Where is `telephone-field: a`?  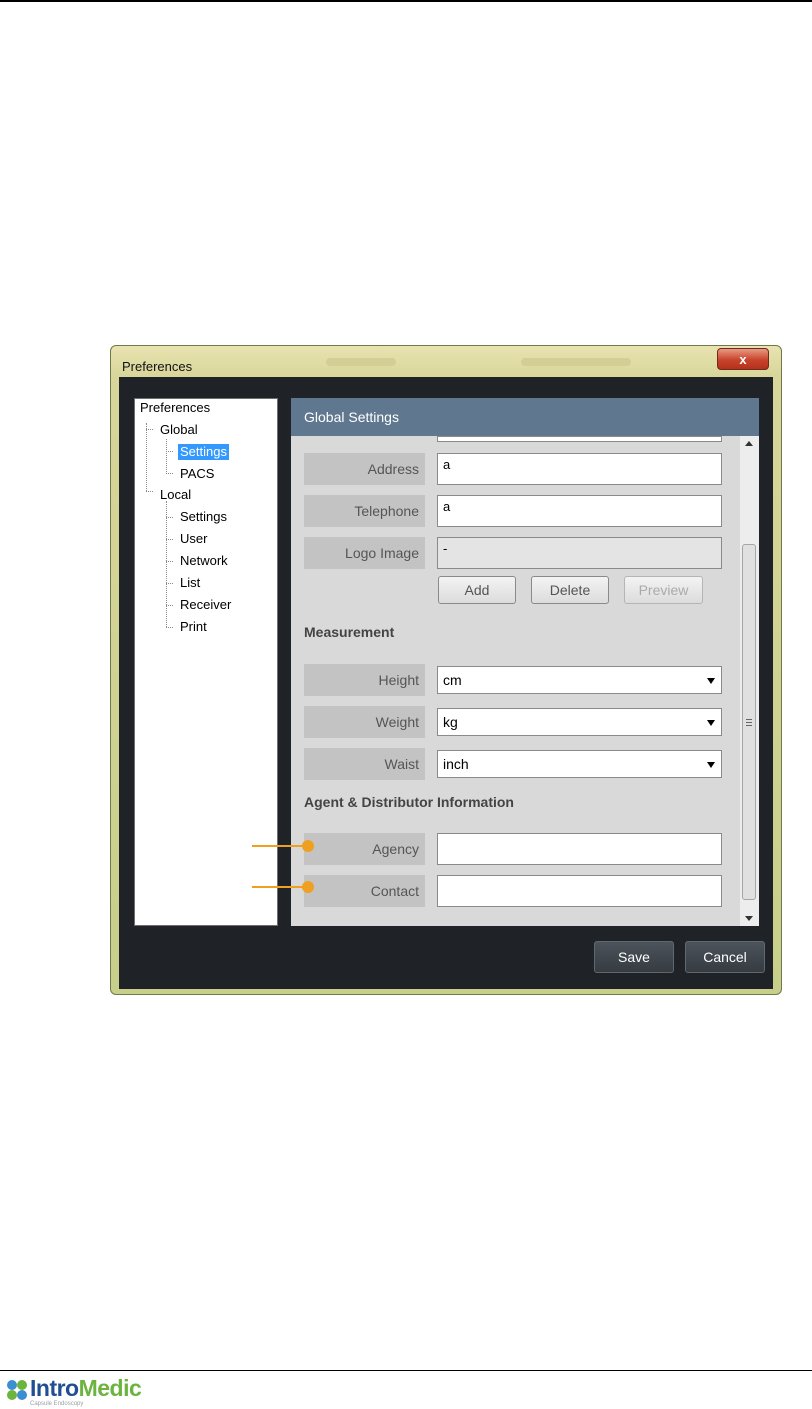
telephone-field: a is located at coordinates (579, 511).